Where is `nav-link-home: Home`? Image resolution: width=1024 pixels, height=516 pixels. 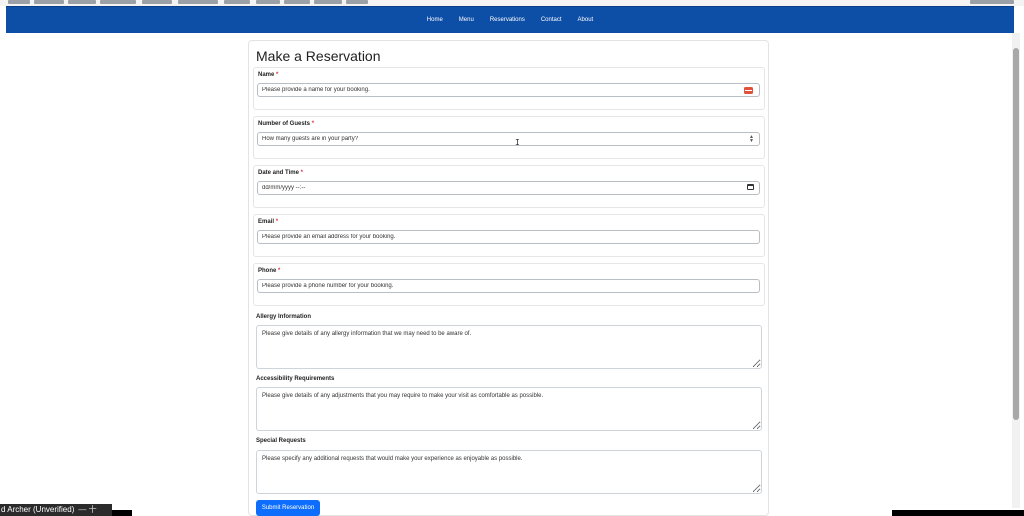
nav-link-home: Home is located at coordinates (435, 20).